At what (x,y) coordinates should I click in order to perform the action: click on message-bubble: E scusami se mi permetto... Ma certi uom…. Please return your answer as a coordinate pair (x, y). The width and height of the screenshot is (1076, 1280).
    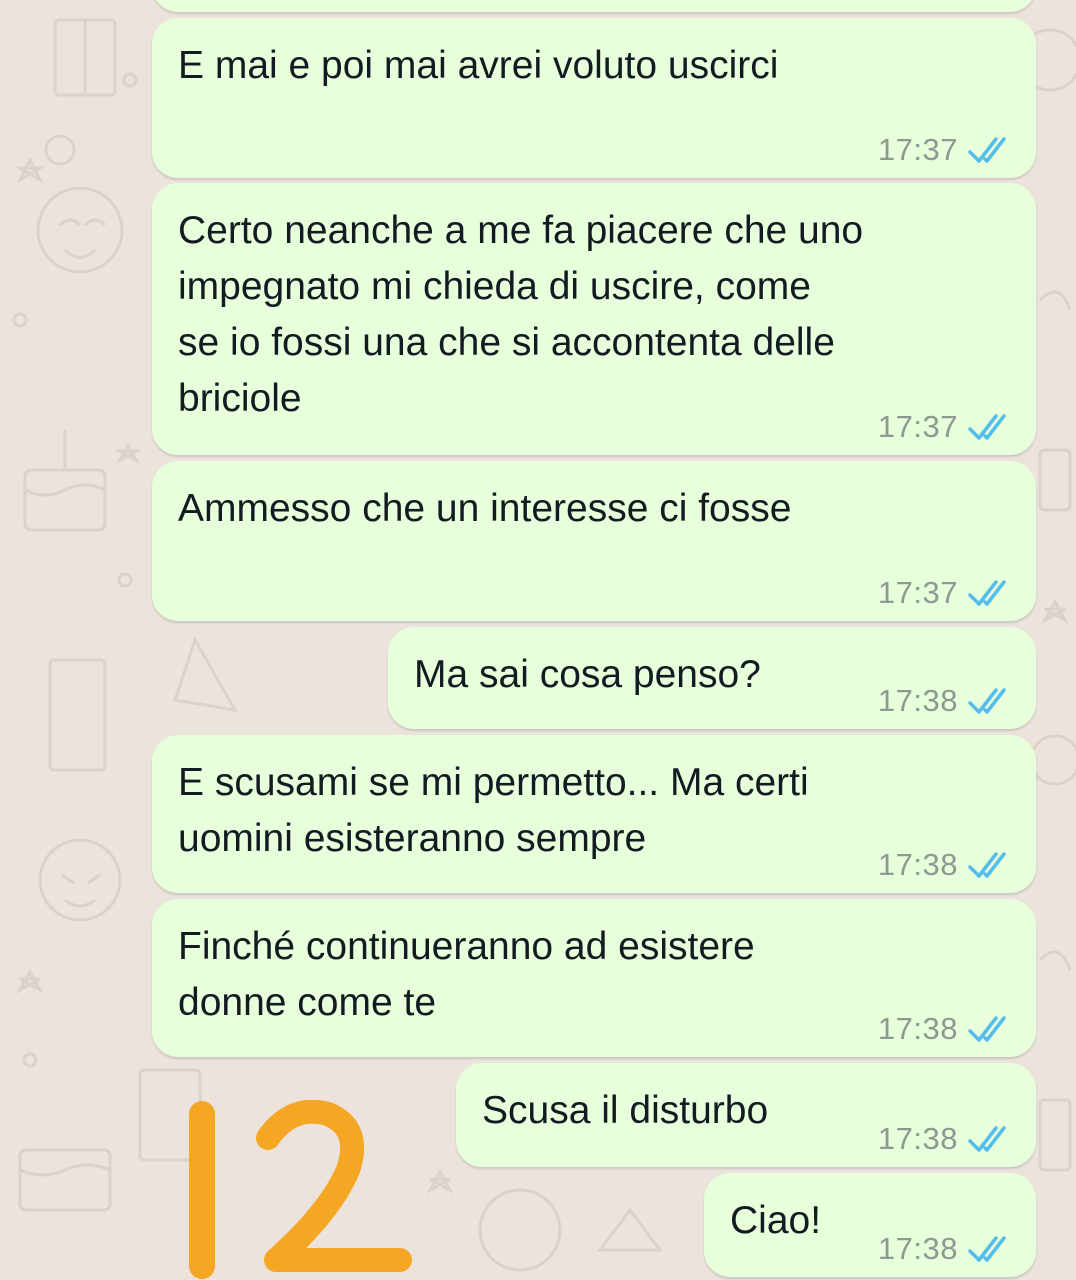
    Looking at the image, I should click on (594, 814).